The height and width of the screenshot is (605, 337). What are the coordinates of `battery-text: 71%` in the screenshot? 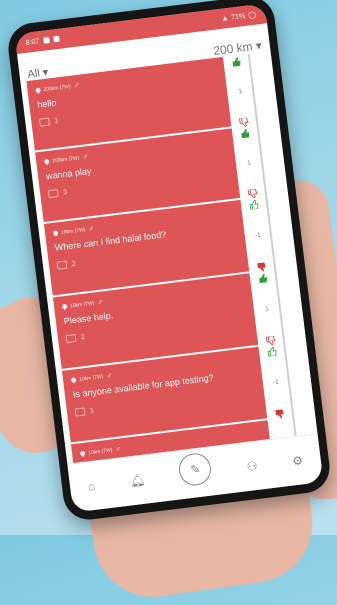 It's located at (238, 17).